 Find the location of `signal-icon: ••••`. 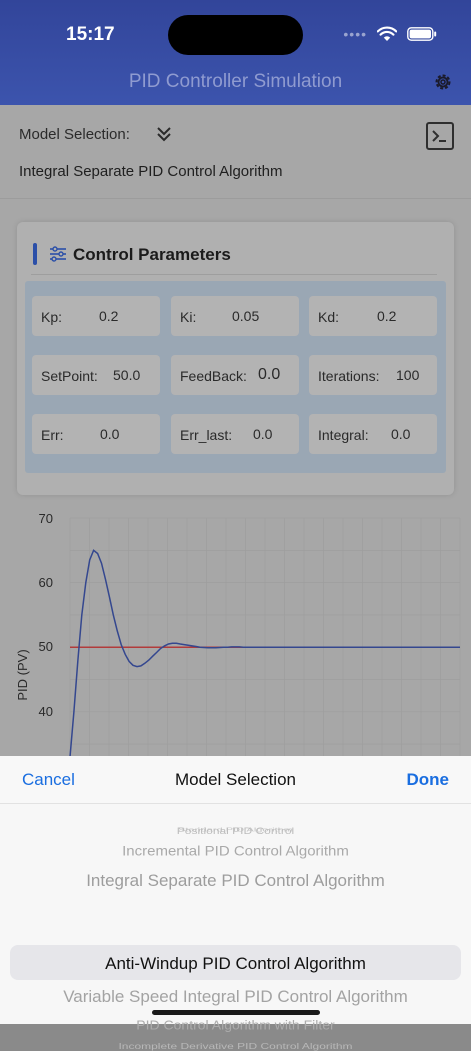

signal-icon: •••• is located at coordinates (355, 34).